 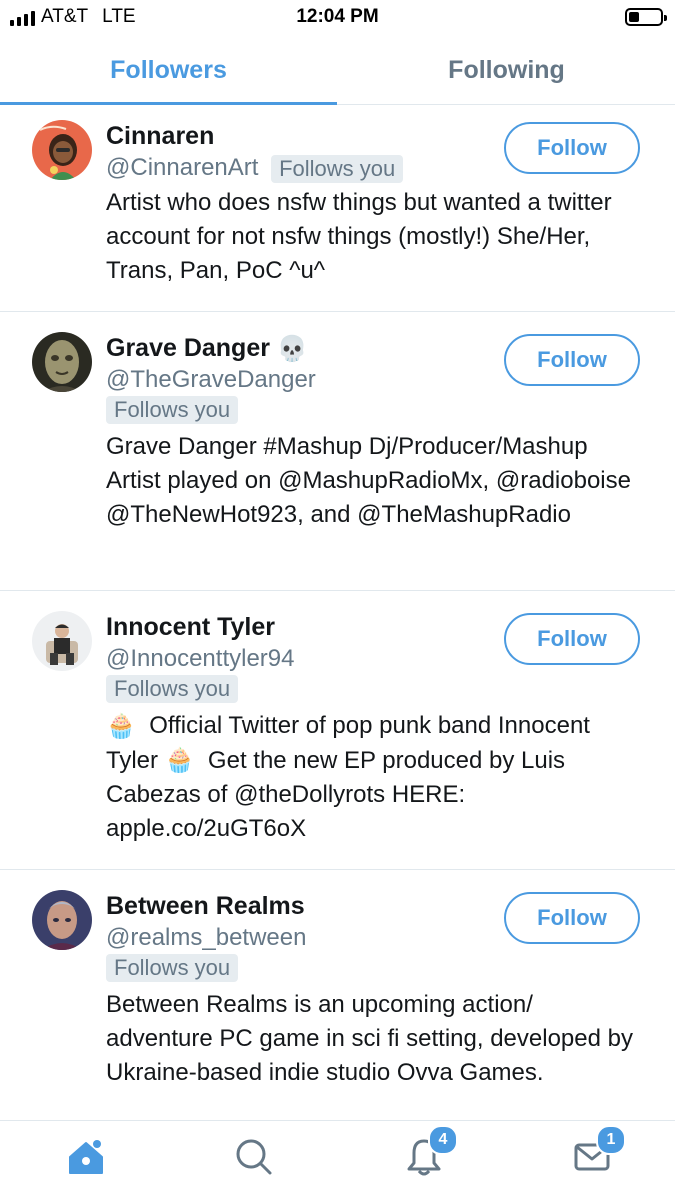 I want to click on battery-icon, so click(x=646, y=17).